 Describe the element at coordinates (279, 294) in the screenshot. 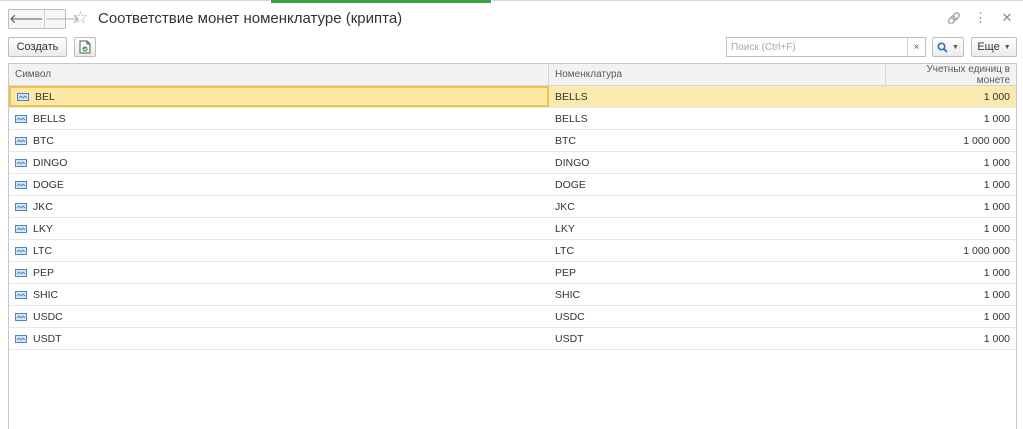

I see `cell-symbol: SHIC` at that location.